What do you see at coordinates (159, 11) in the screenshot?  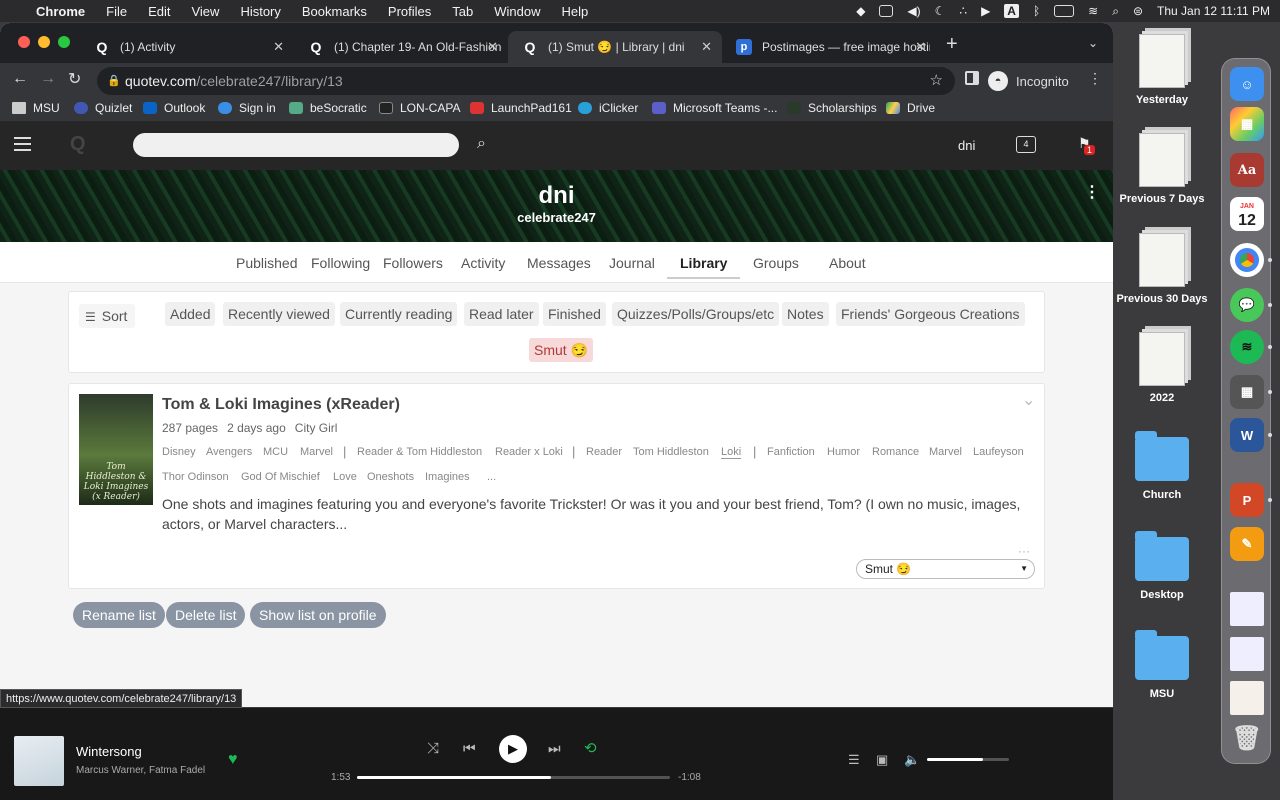 I see `menu-edit: Edit` at bounding box center [159, 11].